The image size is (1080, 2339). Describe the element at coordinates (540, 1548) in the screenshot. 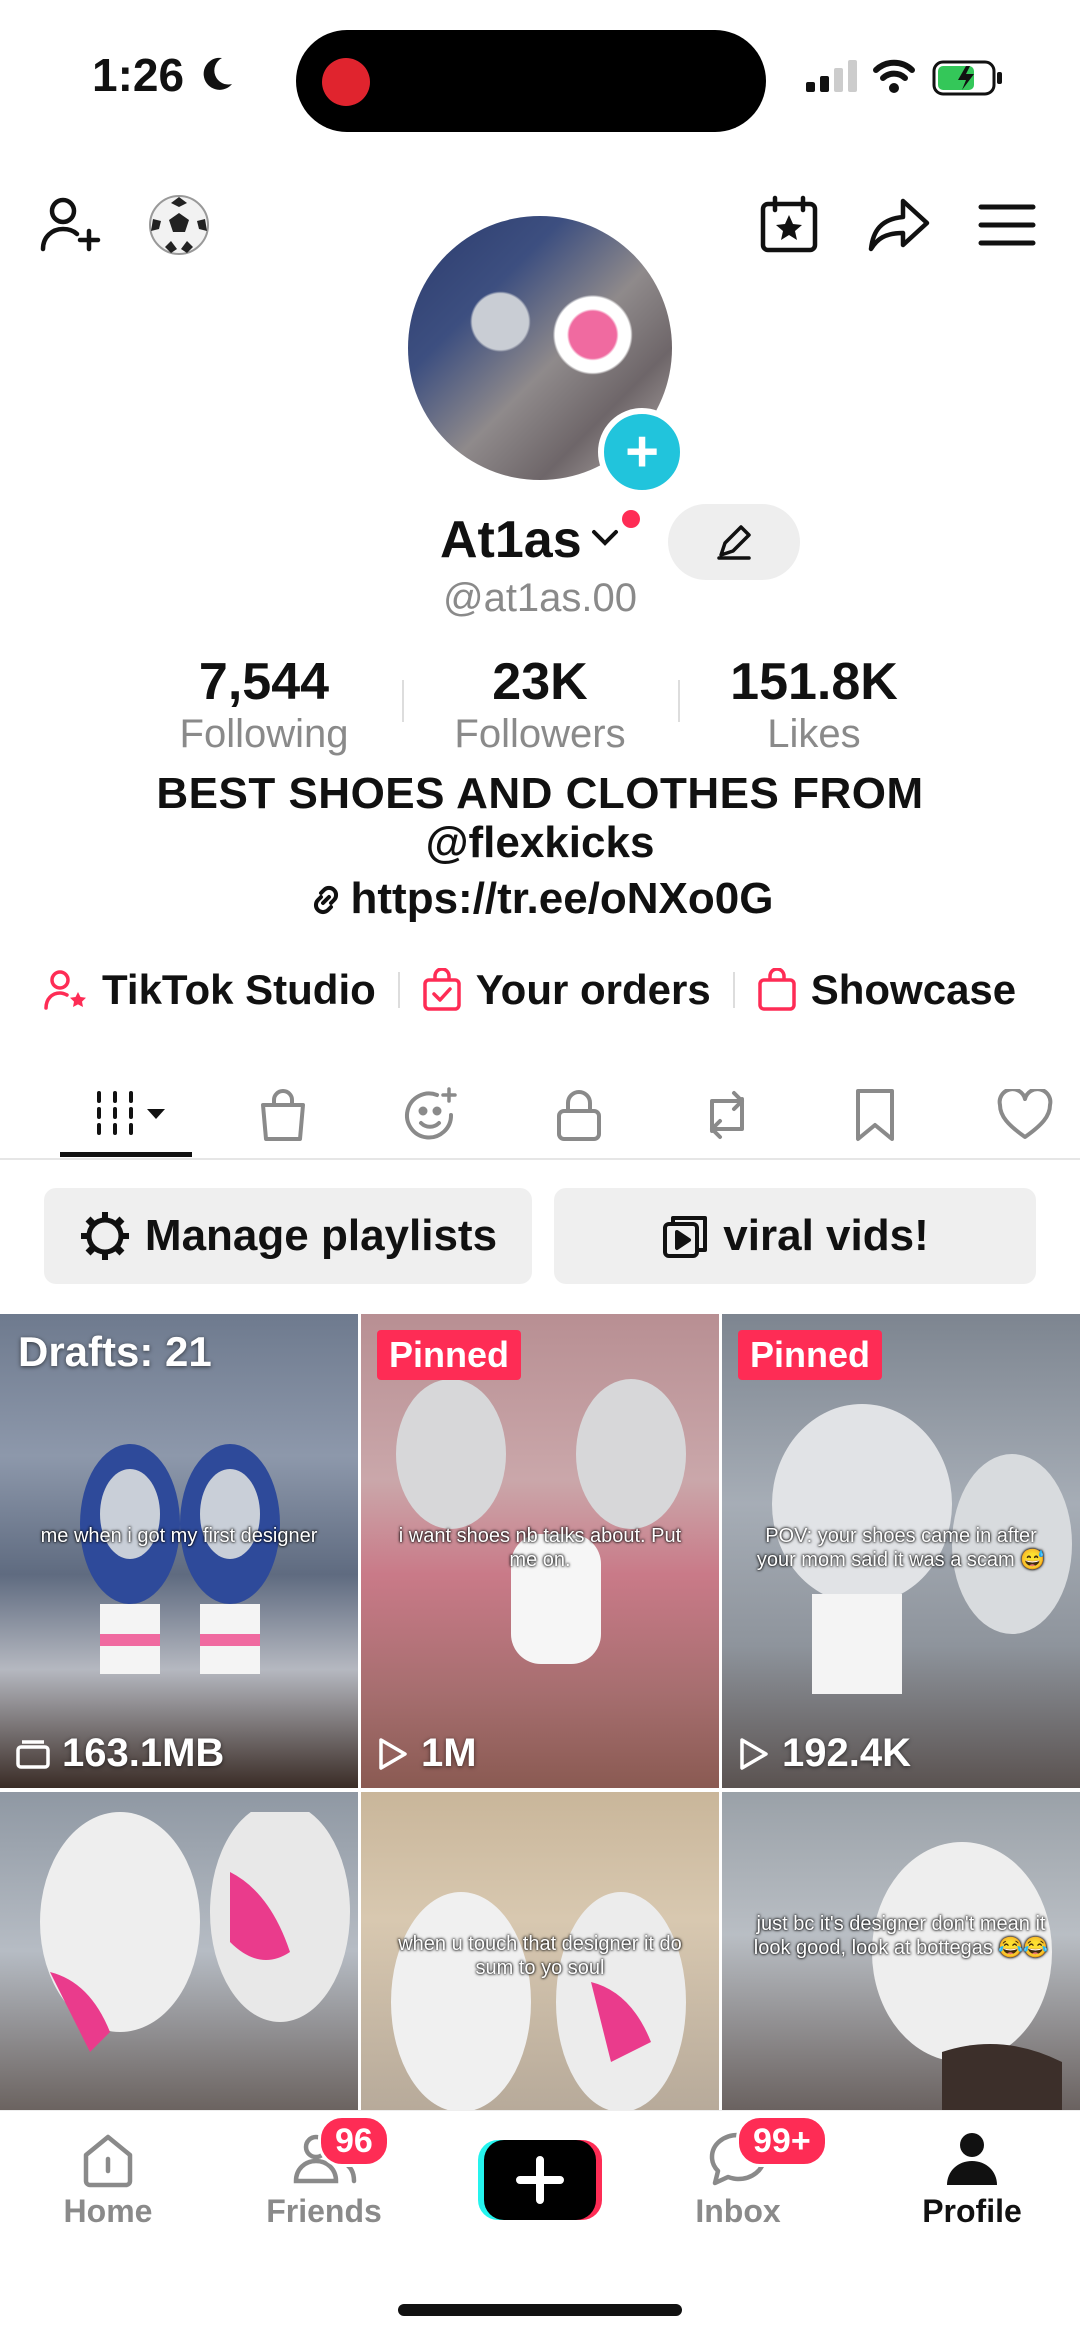

I see `video-caption: i want shoes nb talks about. Put me on.` at that location.